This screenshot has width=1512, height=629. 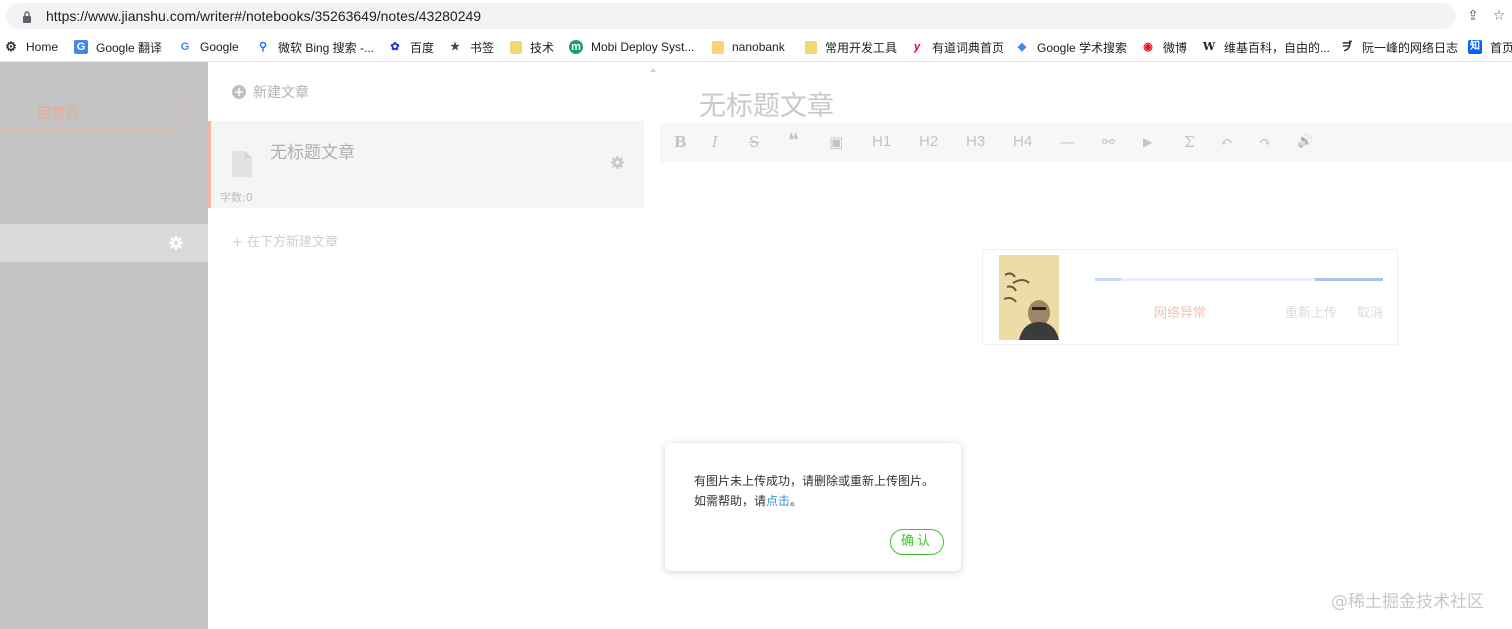 What do you see at coordinates (1209, 46) in the screenshot?
I see `wikipedia-icon: W` at bounding box center [1209, 46].